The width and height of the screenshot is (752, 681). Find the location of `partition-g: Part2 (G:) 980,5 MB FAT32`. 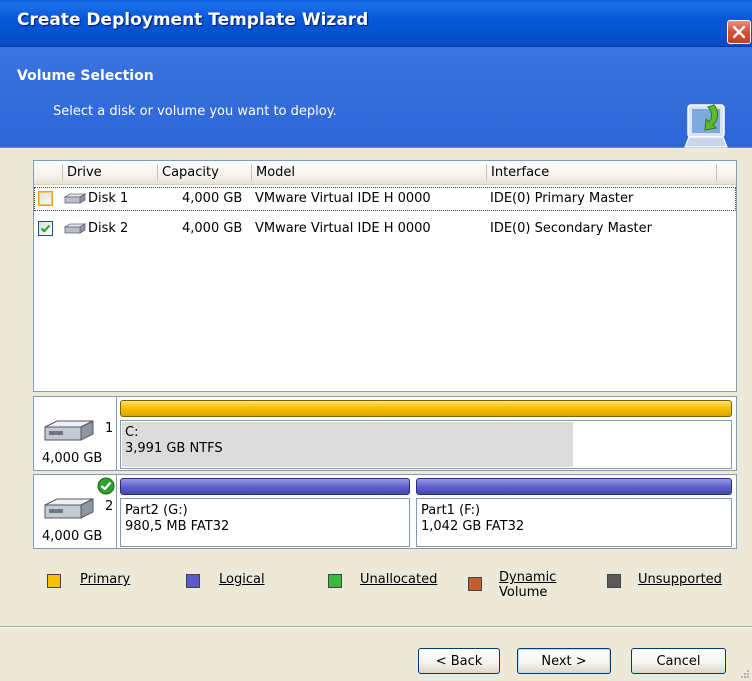

partition-g: Part2 (G:) 980,5 MB FAT32 is located at coordinates (265, 512).